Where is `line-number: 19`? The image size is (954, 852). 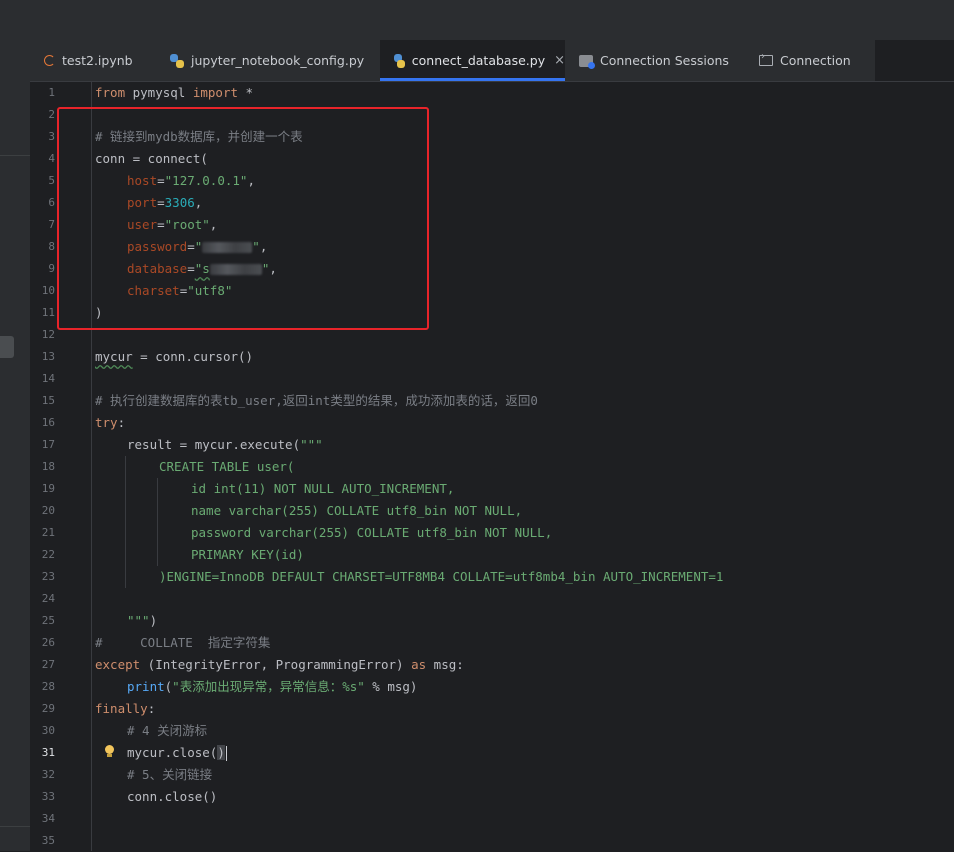 line-number: 19 is located at coordinates (48, 488).